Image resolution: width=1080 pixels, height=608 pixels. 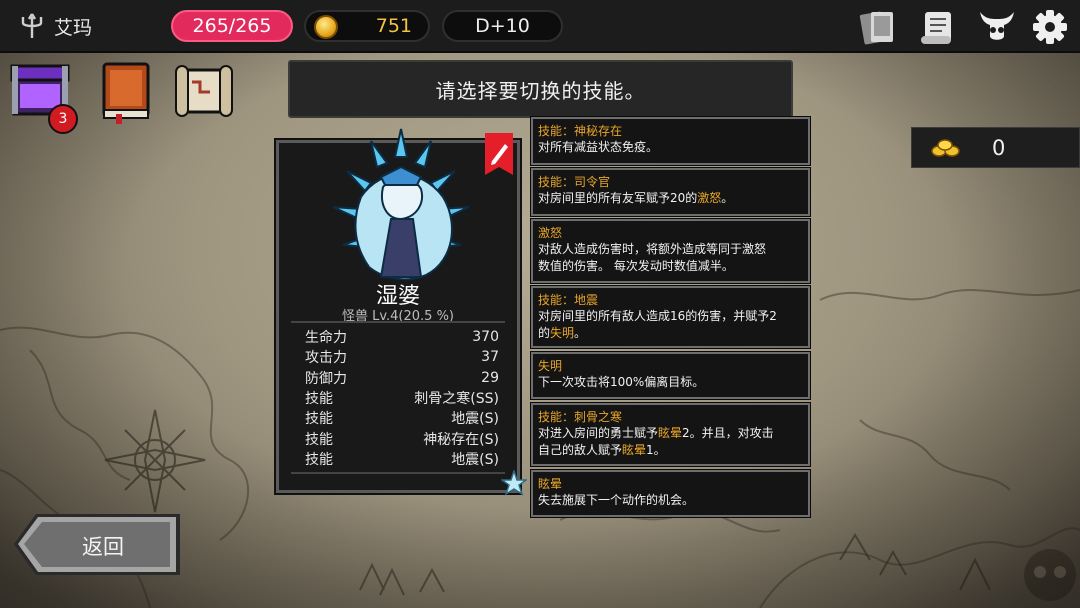 What do you see at coordinates (499, 154) in the screenshot?
I see `edit-pencil-icon` at bounding box center [499, 154].